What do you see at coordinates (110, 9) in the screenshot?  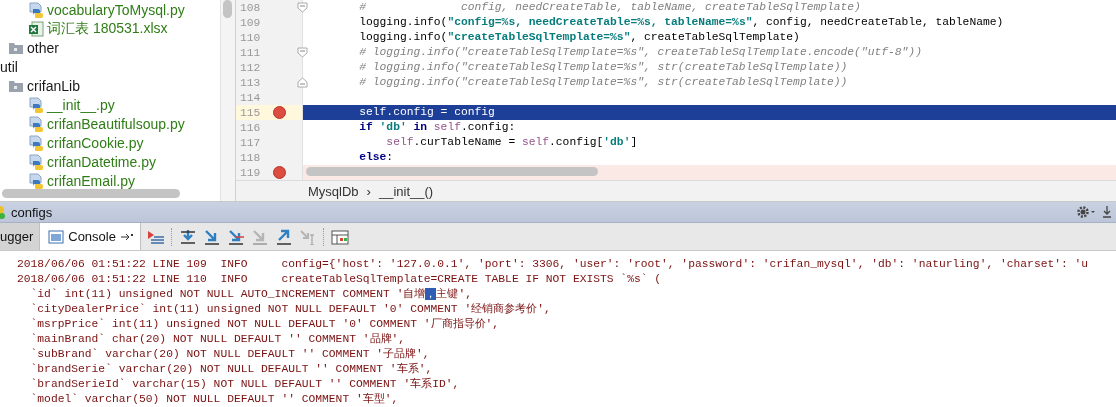 I see `tree-item: vocabularyToMysql.py` at bounding box center [110, 9].